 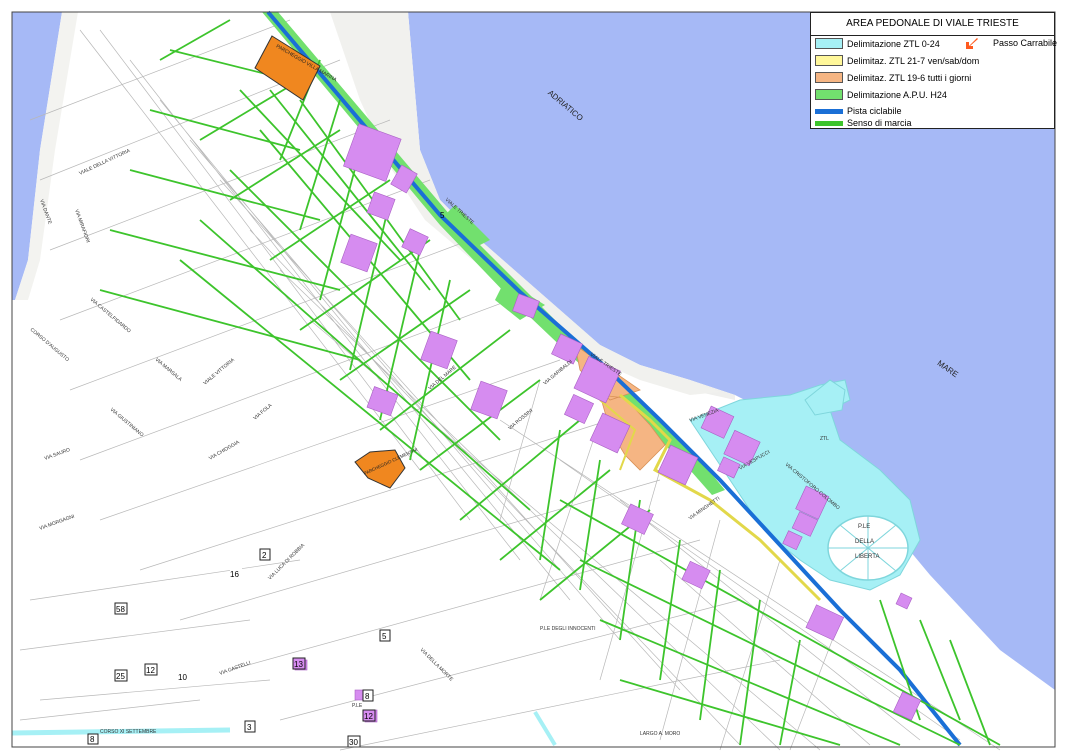 I want to click on parking-clementini: PARCHEGGIO CLEMENTINI, so click(x=386, y=468).